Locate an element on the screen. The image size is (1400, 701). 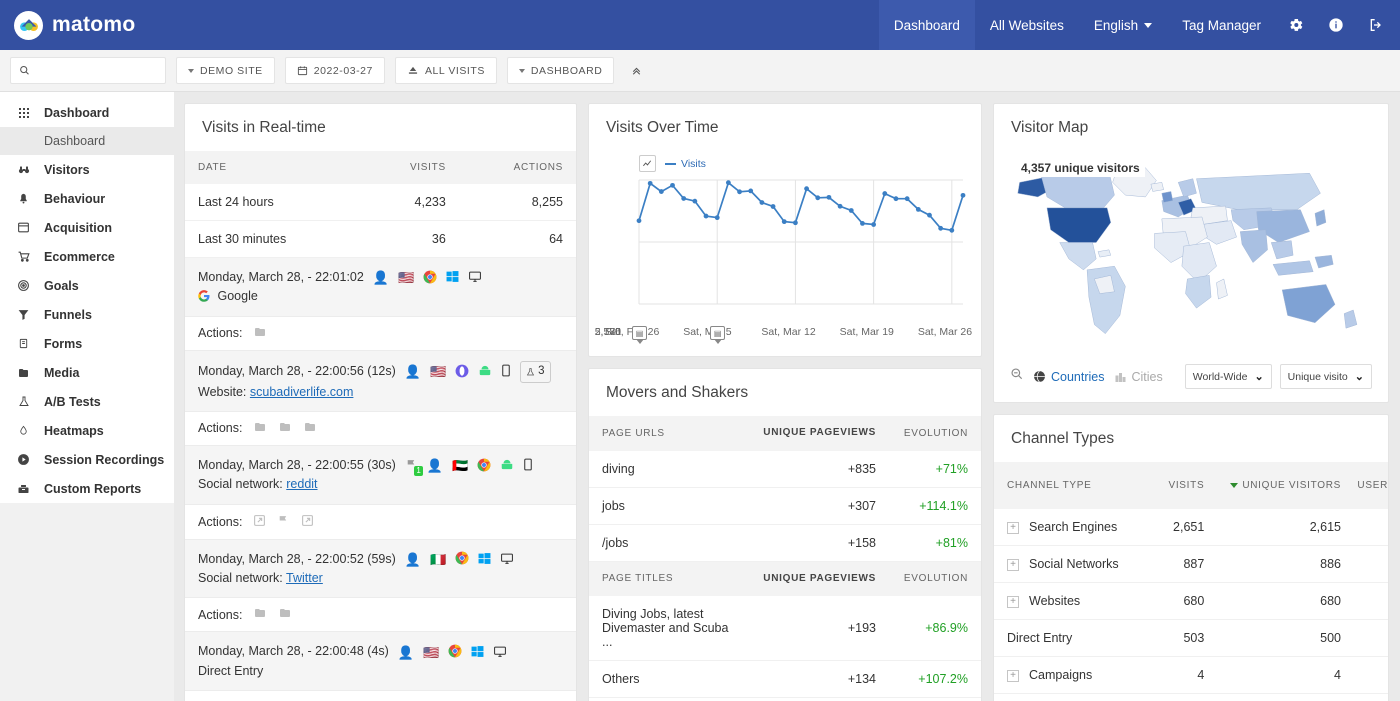
referrer-link: scubadiverlife.com is located at coordinates (302, 392).